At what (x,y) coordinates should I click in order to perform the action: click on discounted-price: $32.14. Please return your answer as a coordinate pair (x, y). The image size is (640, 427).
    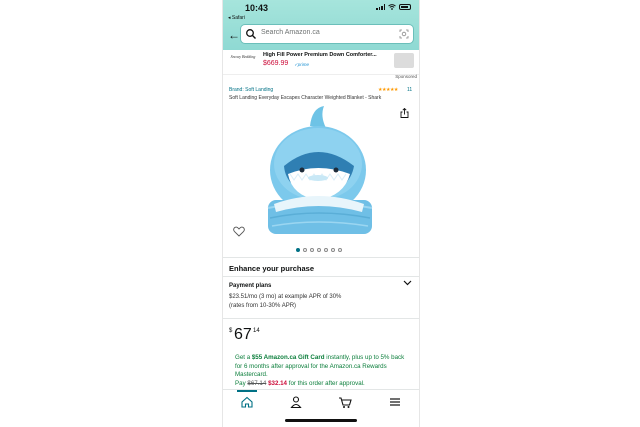
    Looking at the image, I should click on (277, 383).